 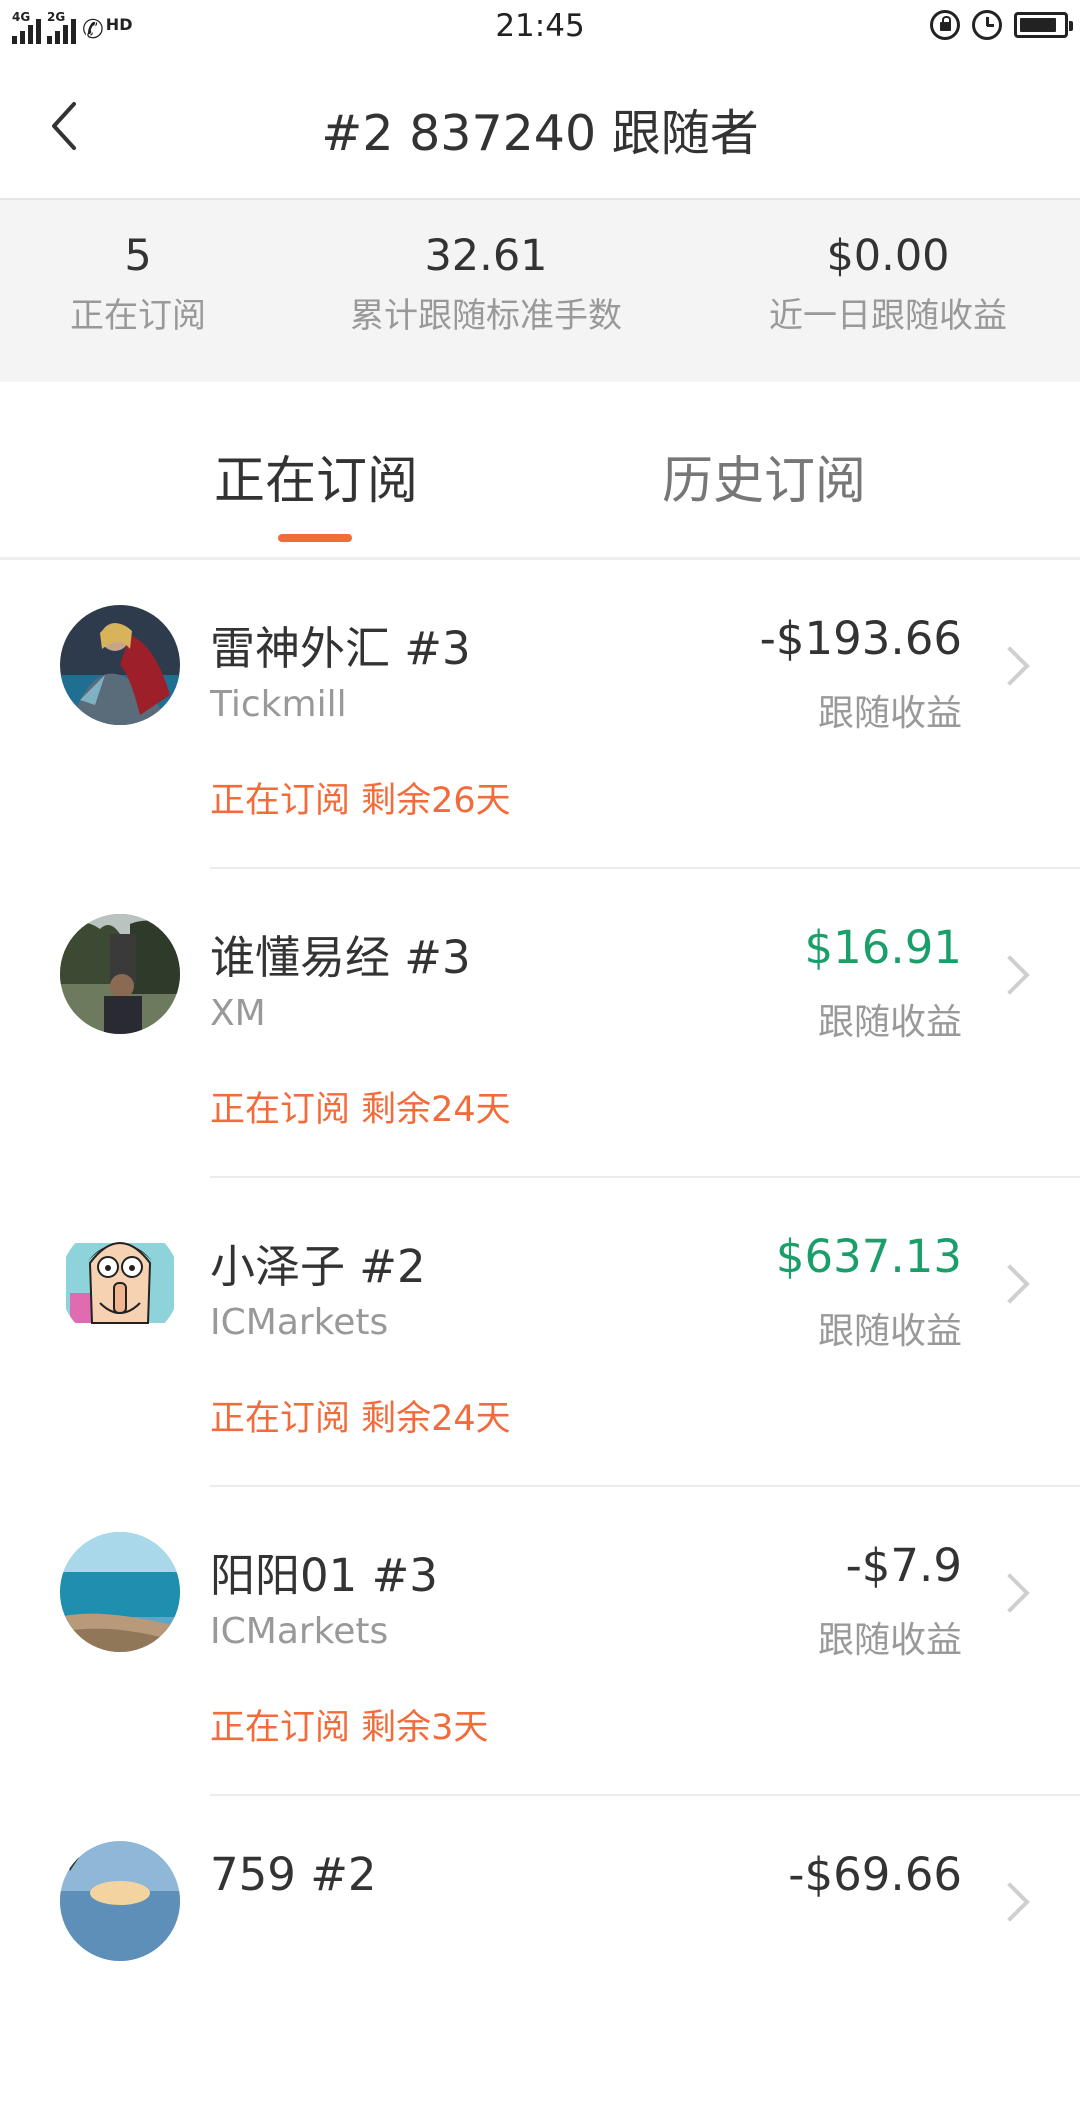 I want to click on list-item: 小泽子 #2 ICMarkets 正在订阅 剩余24天 $637.13 跟随收益, so click(x=540, y=1332).